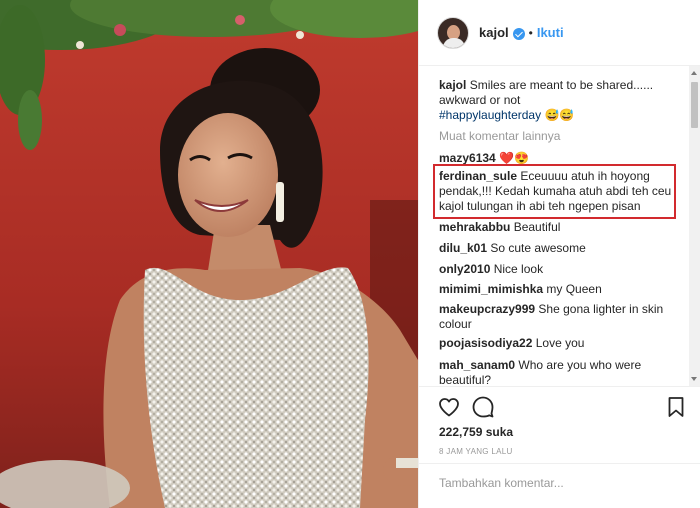 The width and height of the screenshot is (700, 508). What do you see at coordinates (490, 115) in the screenshot?
I see `caption-hashtag: #happylaughterday` at bounding box center [490, 115].